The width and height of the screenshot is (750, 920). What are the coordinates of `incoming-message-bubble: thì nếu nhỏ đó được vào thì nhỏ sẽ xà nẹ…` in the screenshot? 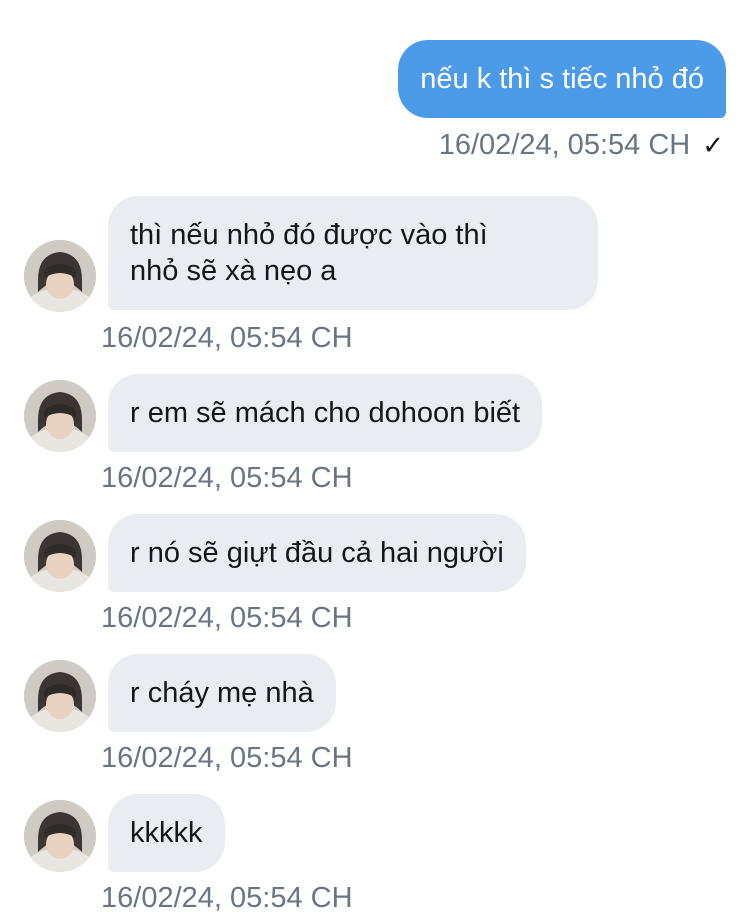 It's located at (353, 253).